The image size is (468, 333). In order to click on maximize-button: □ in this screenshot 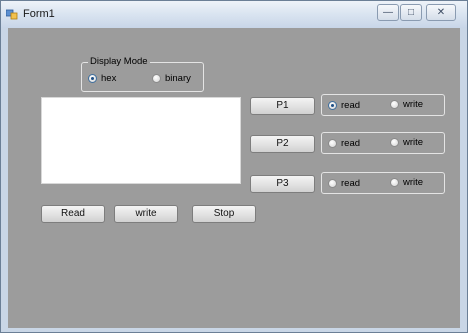, I will do `click(411, 12)`.